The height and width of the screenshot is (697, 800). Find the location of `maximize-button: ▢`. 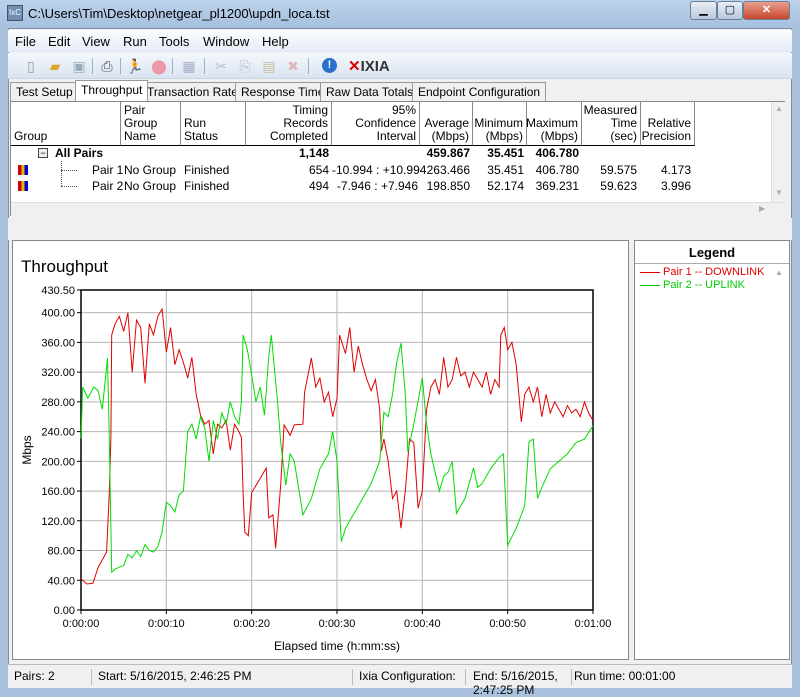

maximize-button: ▢ is located at coordinates (730, 10).